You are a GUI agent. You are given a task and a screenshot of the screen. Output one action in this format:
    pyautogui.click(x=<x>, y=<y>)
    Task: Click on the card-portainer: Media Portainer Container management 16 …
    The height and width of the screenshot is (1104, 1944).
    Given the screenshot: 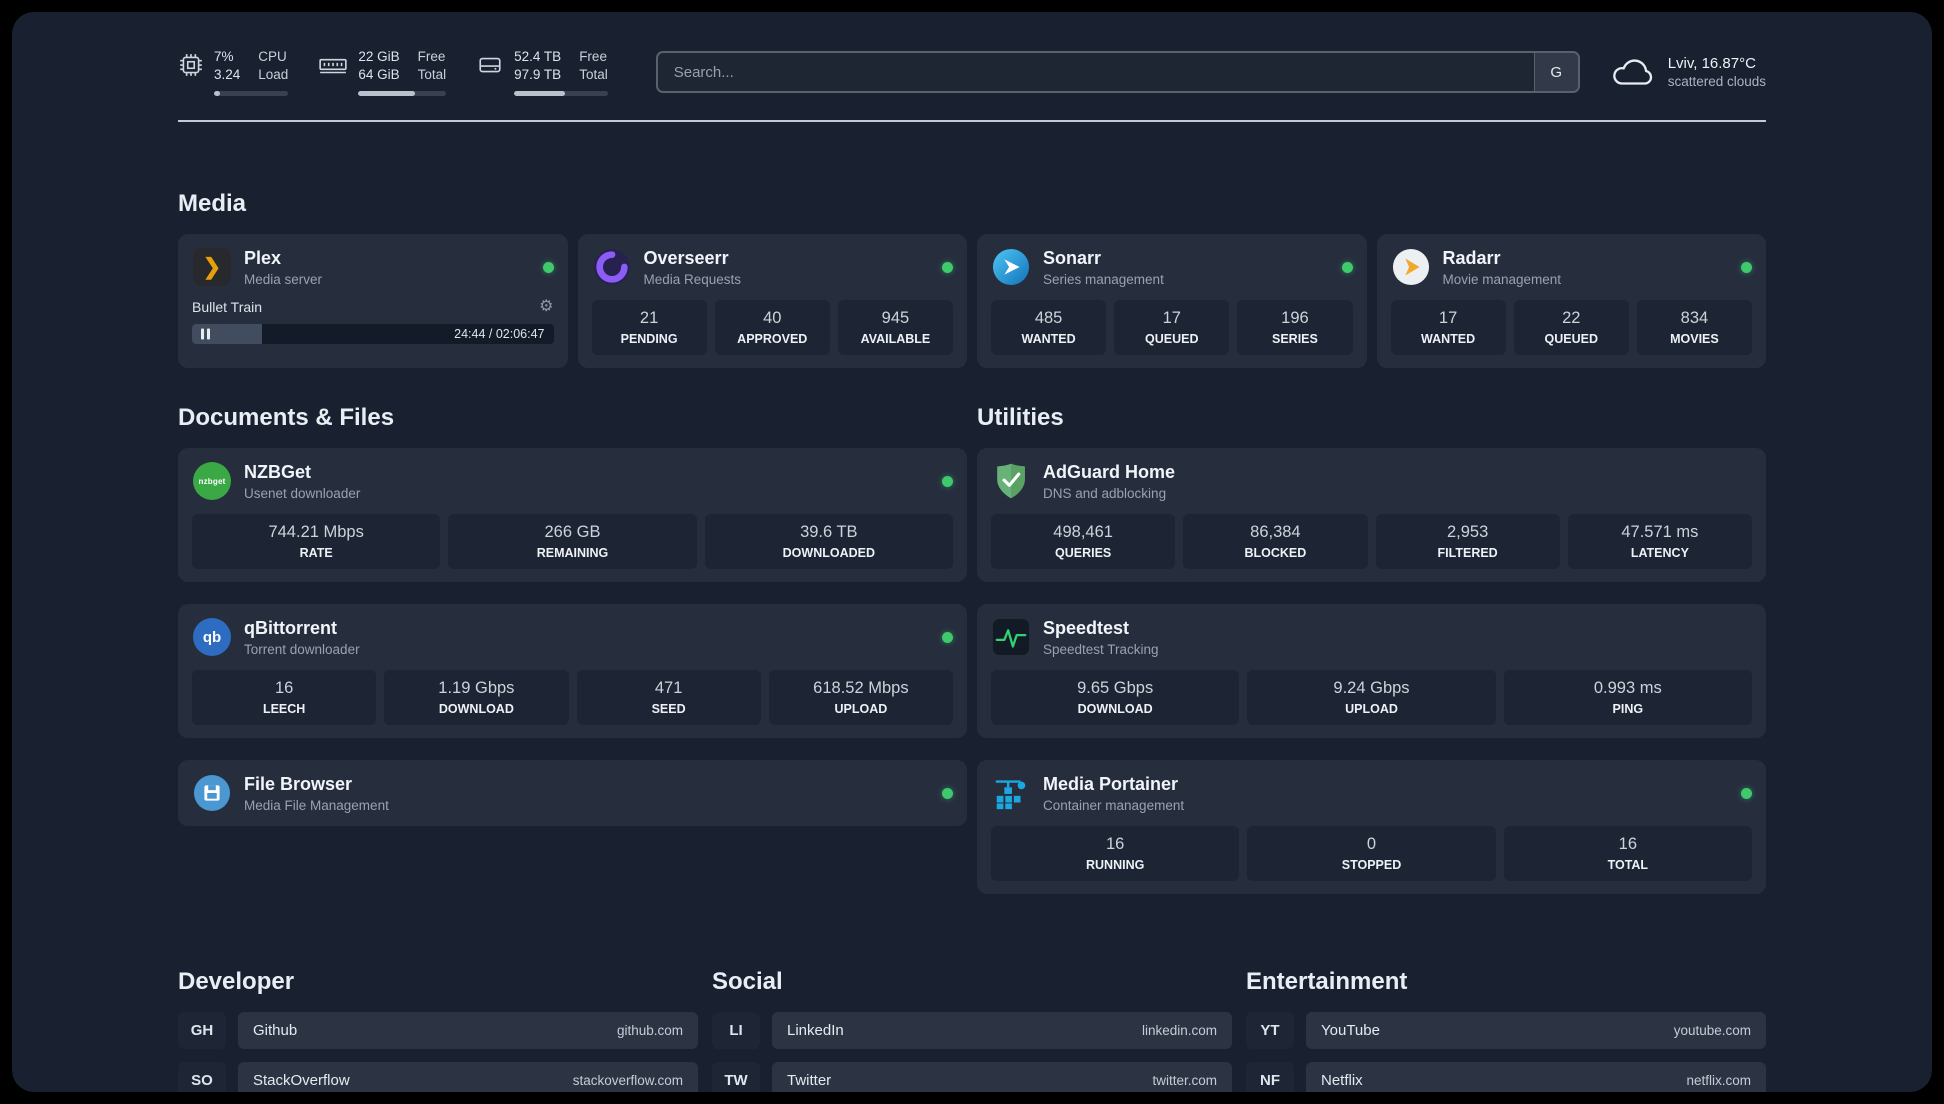 What is the action you would take?
    pyautogui.click(x=1371, y=827)
    